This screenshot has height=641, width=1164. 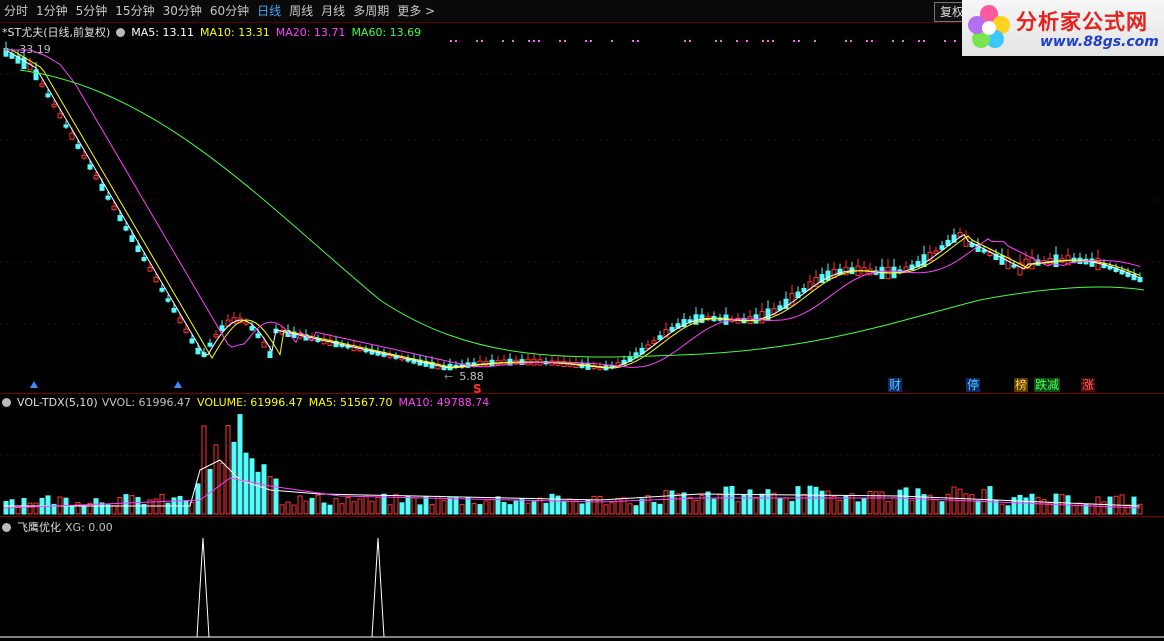 I want to click on tab-2: 5分钟, so click(x=92, y=11).